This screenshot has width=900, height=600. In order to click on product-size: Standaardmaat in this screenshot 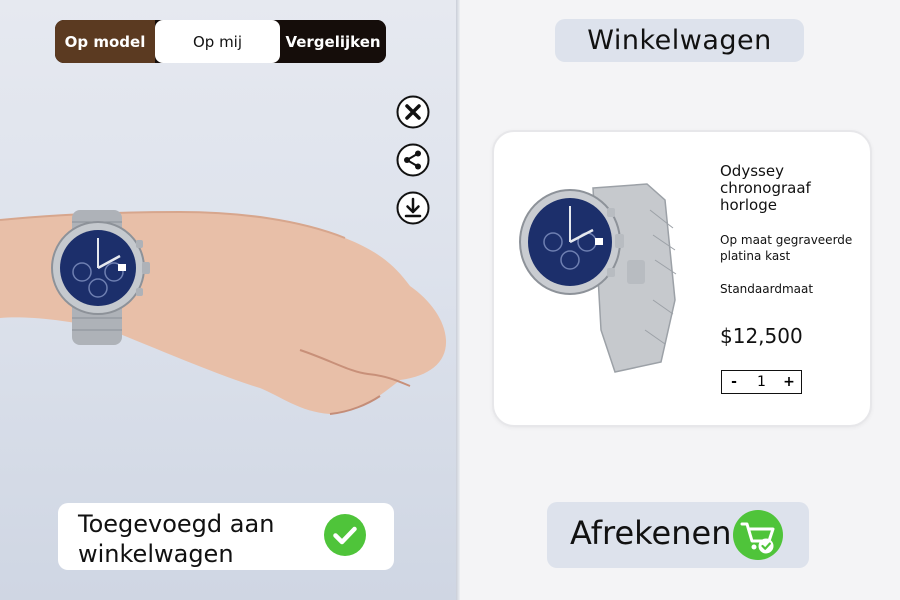, I will do `click(767, 289)`.